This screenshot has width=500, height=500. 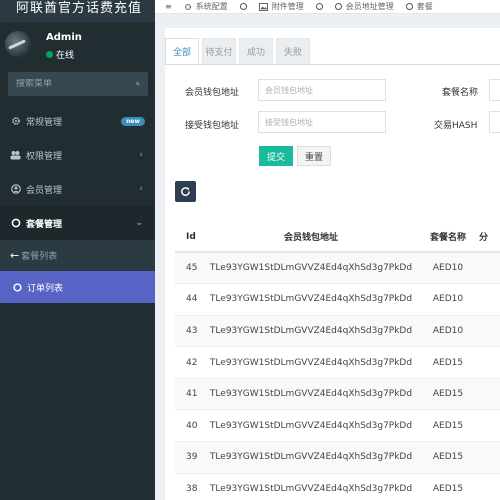 What do you see at coordinates (322, 122) in the screenshot?
I see `receive-wallet-input` at bounding box center [322, 122].